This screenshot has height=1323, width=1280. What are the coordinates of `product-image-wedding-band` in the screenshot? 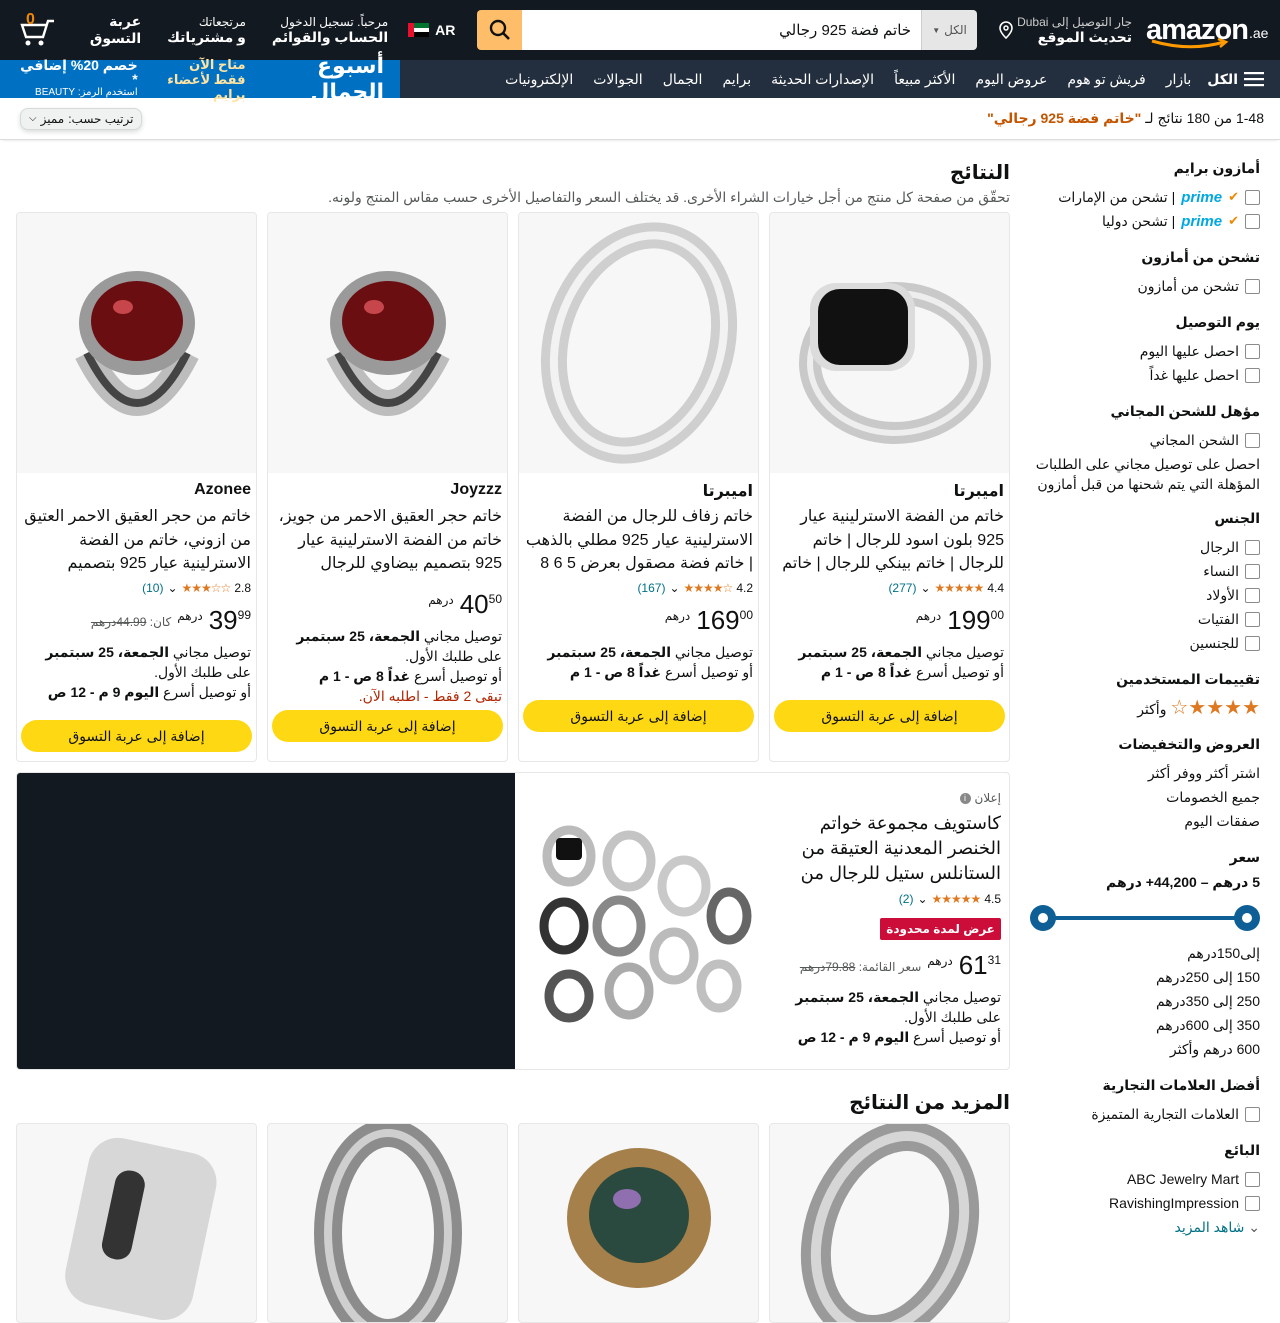 It's located at (638, 343).